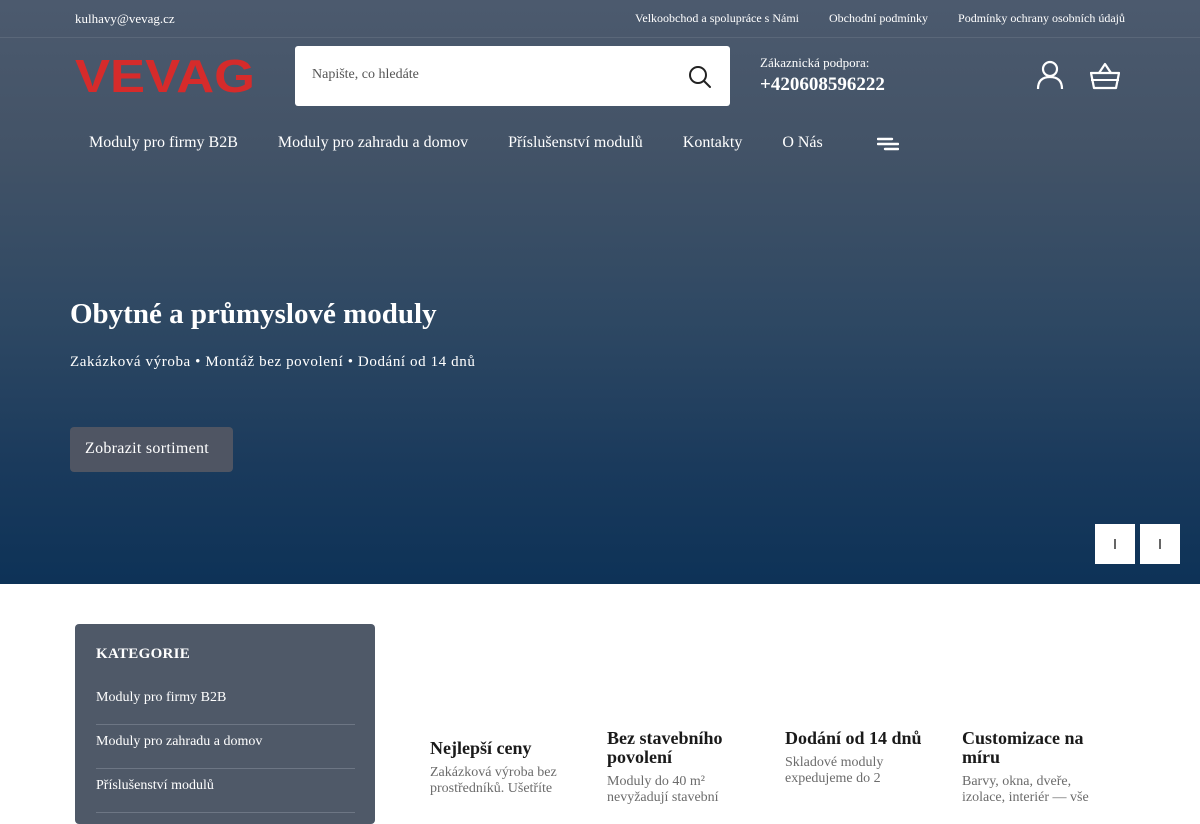 The height and width of the screenshot is (824, 1200). I want to click on top-link-privacy: Podmínky ochrany osobních údajů, so click(1041, 18).